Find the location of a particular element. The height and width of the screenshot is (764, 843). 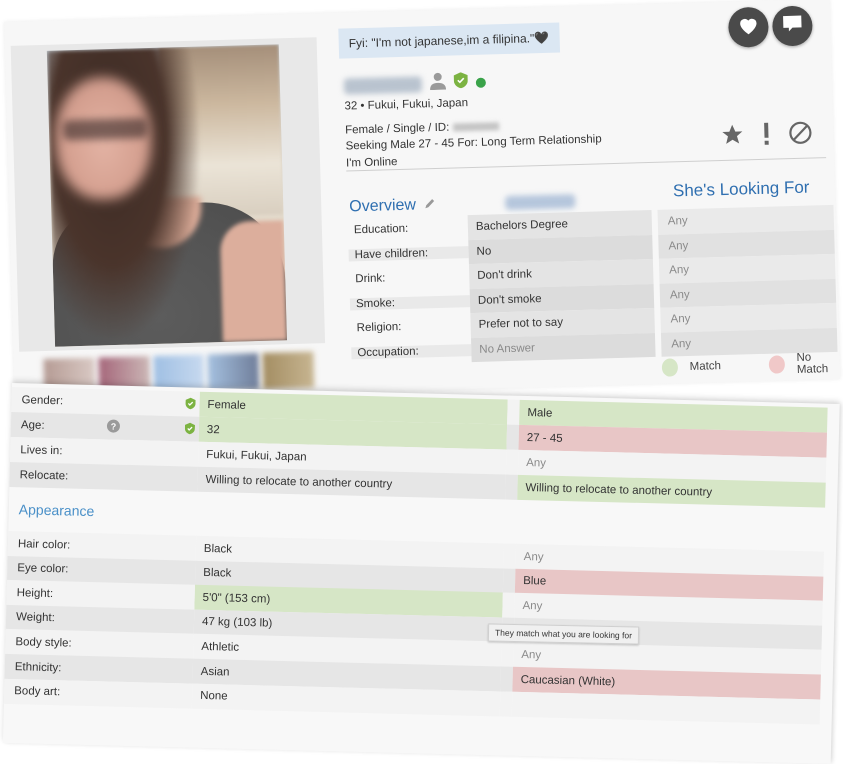

overview-value: No Answer is located at coordinates (563, 347).